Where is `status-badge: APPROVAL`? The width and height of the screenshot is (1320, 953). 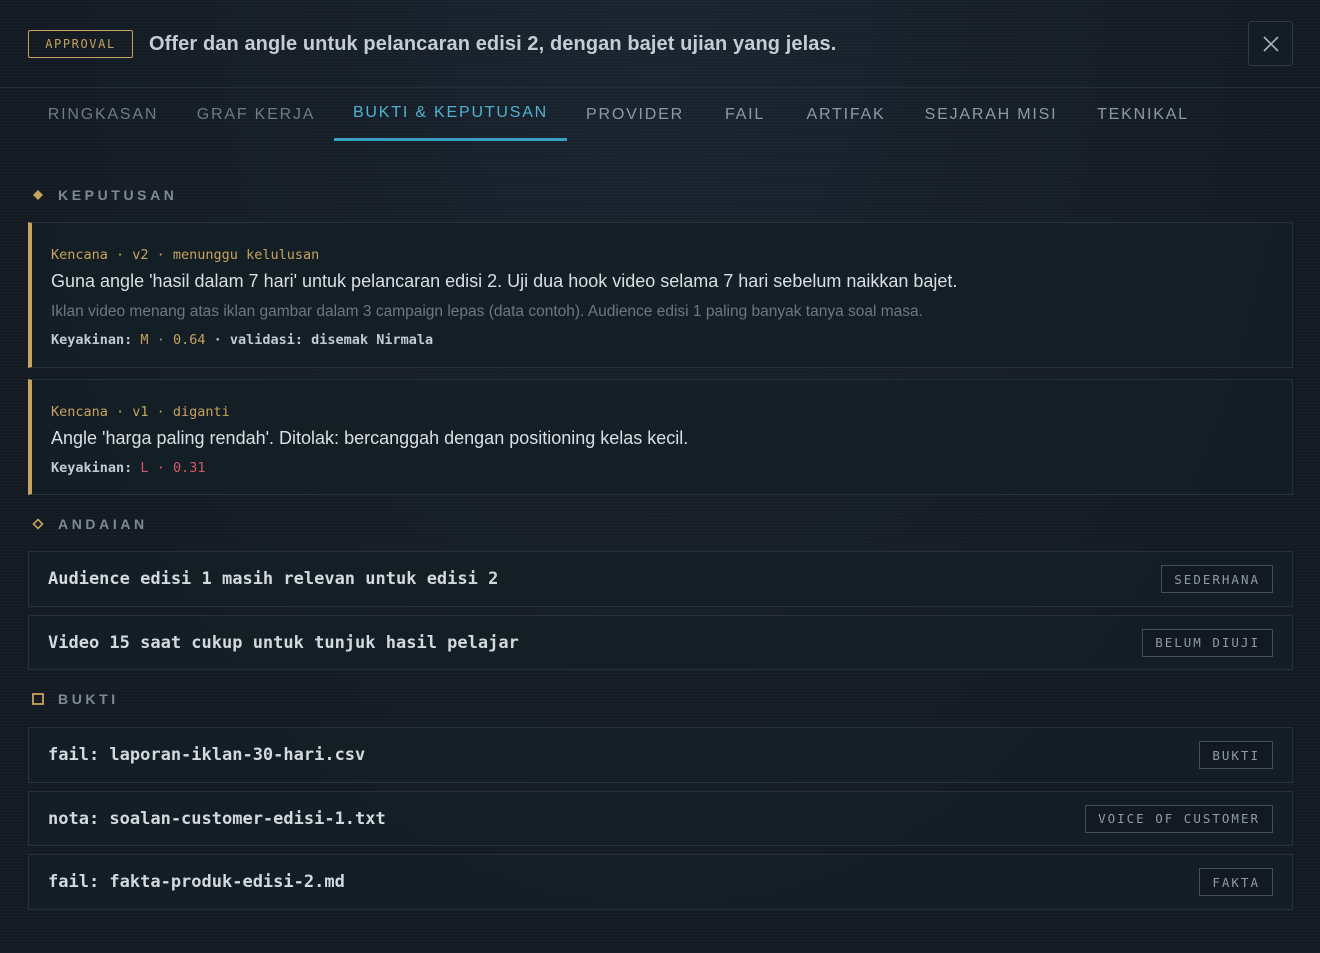 status-badge: APPROVAL is located at coordinates (80, 44).